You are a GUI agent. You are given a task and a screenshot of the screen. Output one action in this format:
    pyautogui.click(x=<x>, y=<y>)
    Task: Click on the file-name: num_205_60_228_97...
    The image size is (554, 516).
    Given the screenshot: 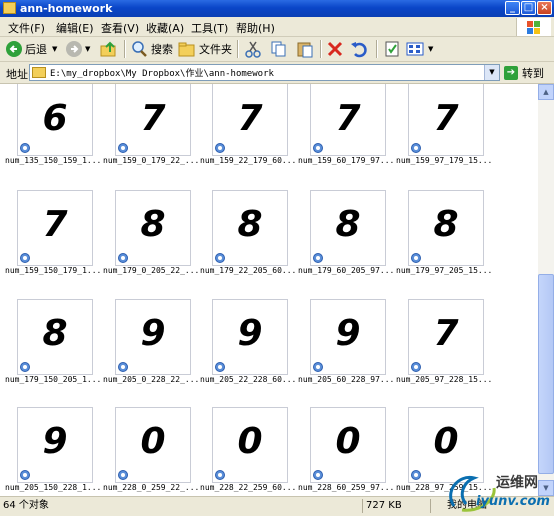 What is the action you would take?
    pyautogui.click(x=347, y=379)
    